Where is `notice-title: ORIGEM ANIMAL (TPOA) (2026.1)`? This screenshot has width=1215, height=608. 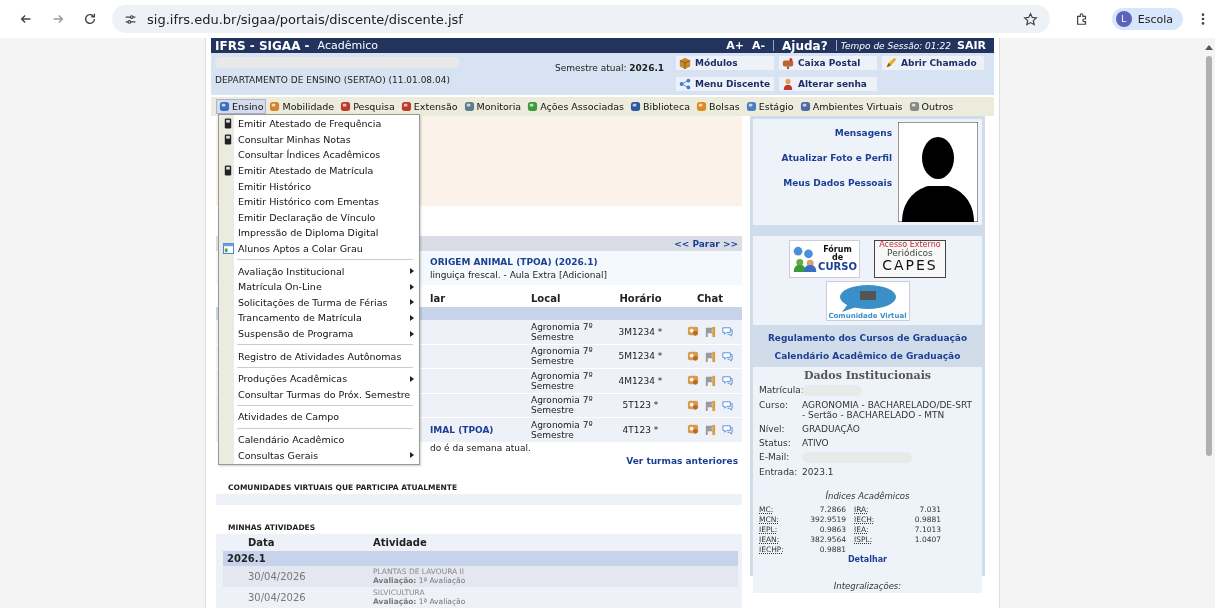 notice-title: ORIGEM ANIMAL (TPOA) (2026.1) is located at coordinates (586, 261).